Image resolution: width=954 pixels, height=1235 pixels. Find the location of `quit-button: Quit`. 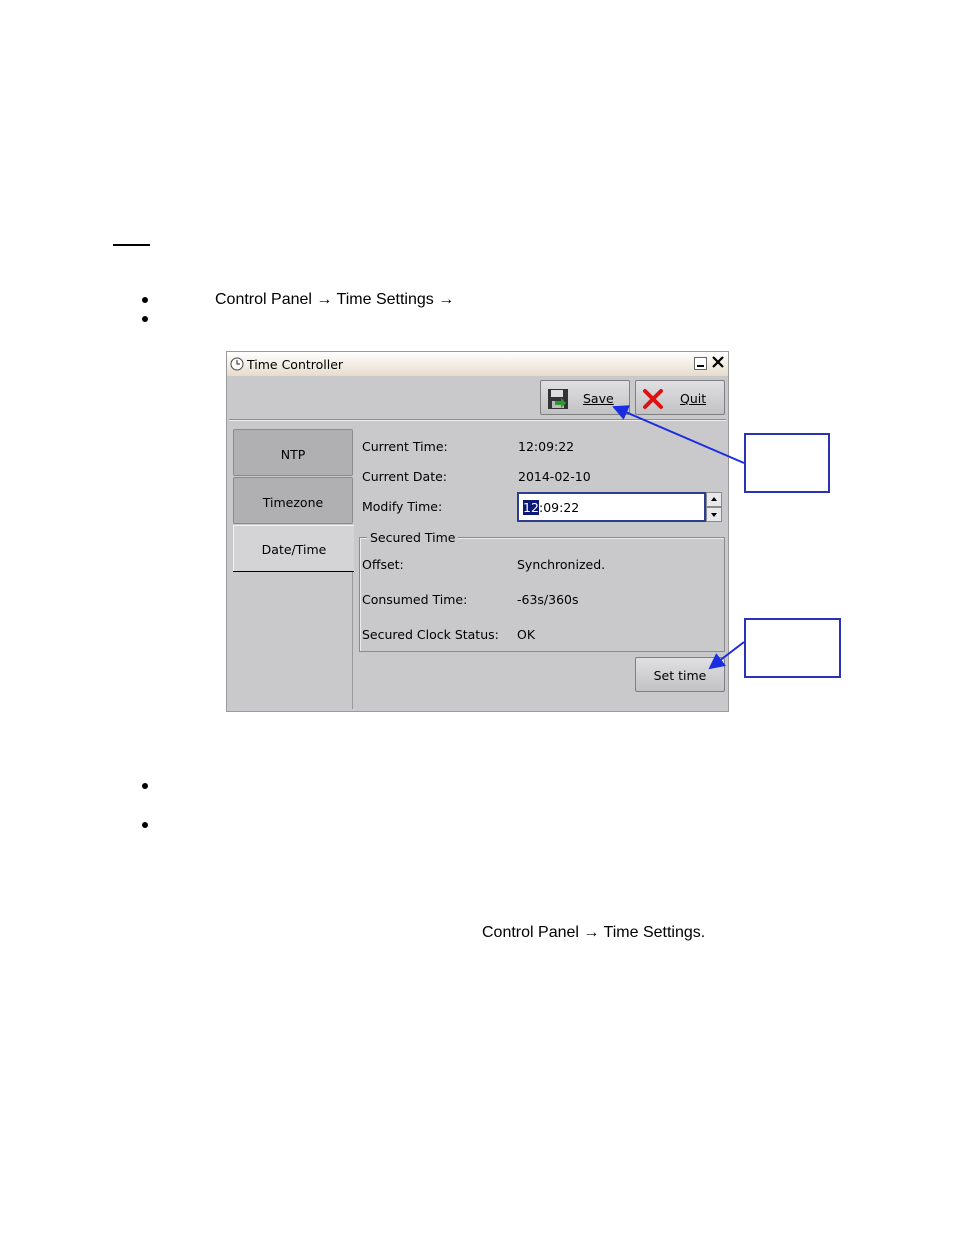

quit-button: Quit is located at coordinates (680, 397).